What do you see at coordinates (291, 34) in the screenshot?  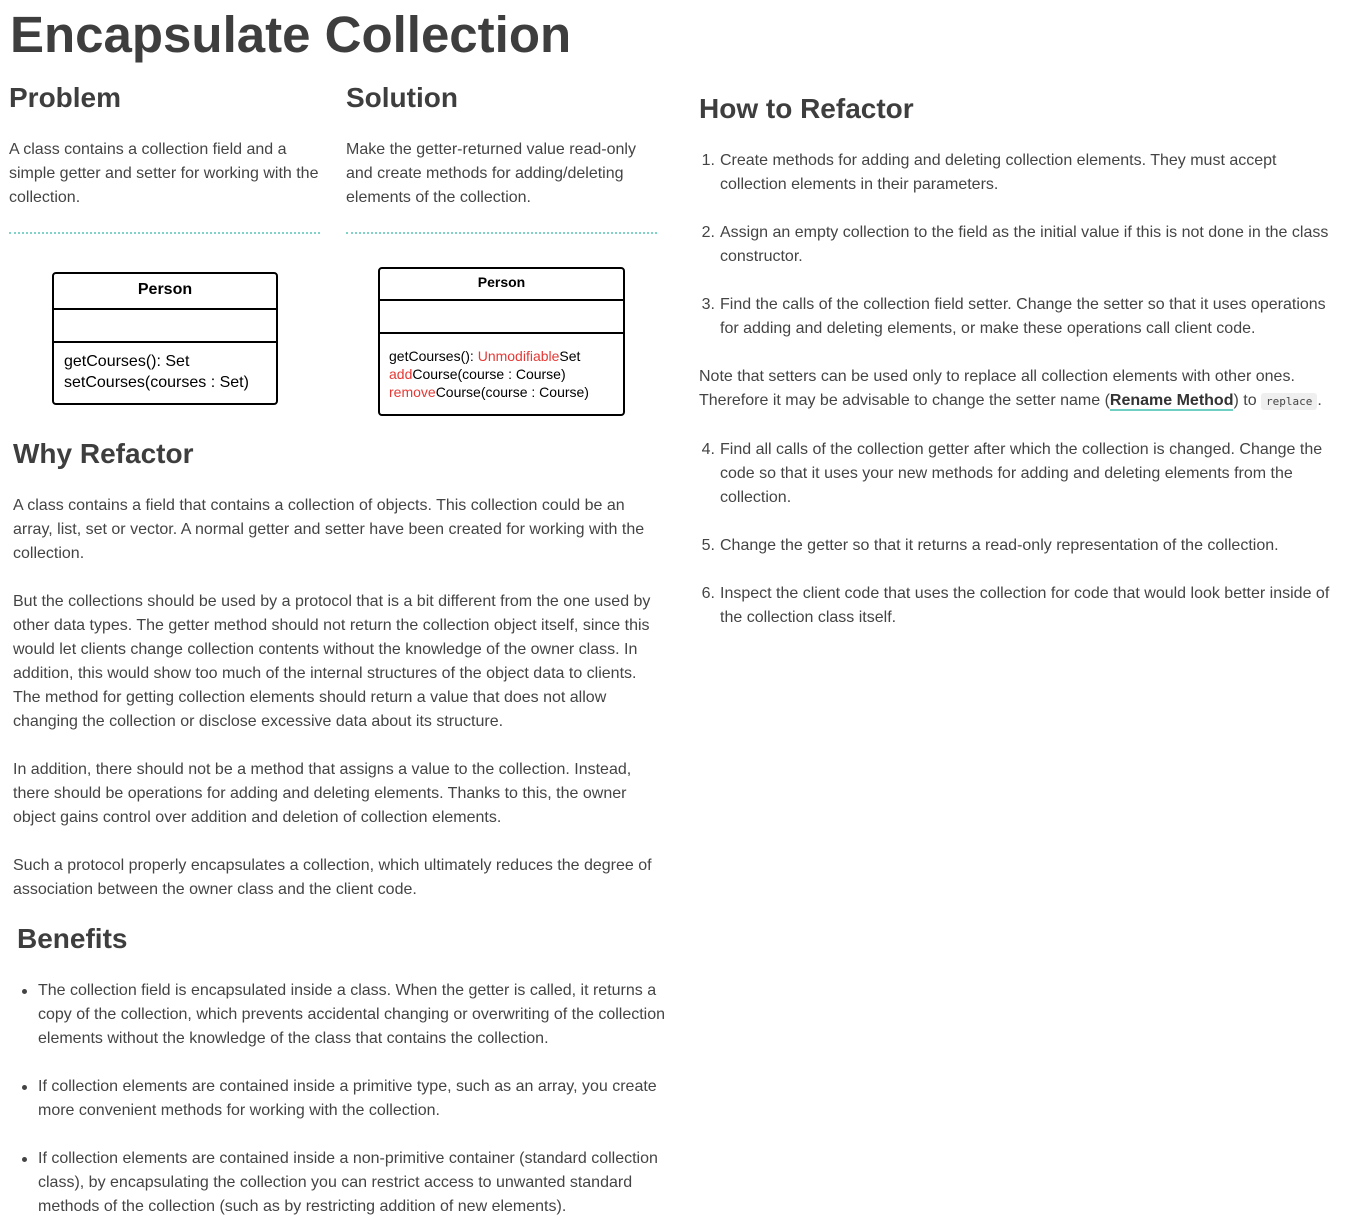 I see `page-title: Encapsulate Collection` at bounding box center [291, 34].